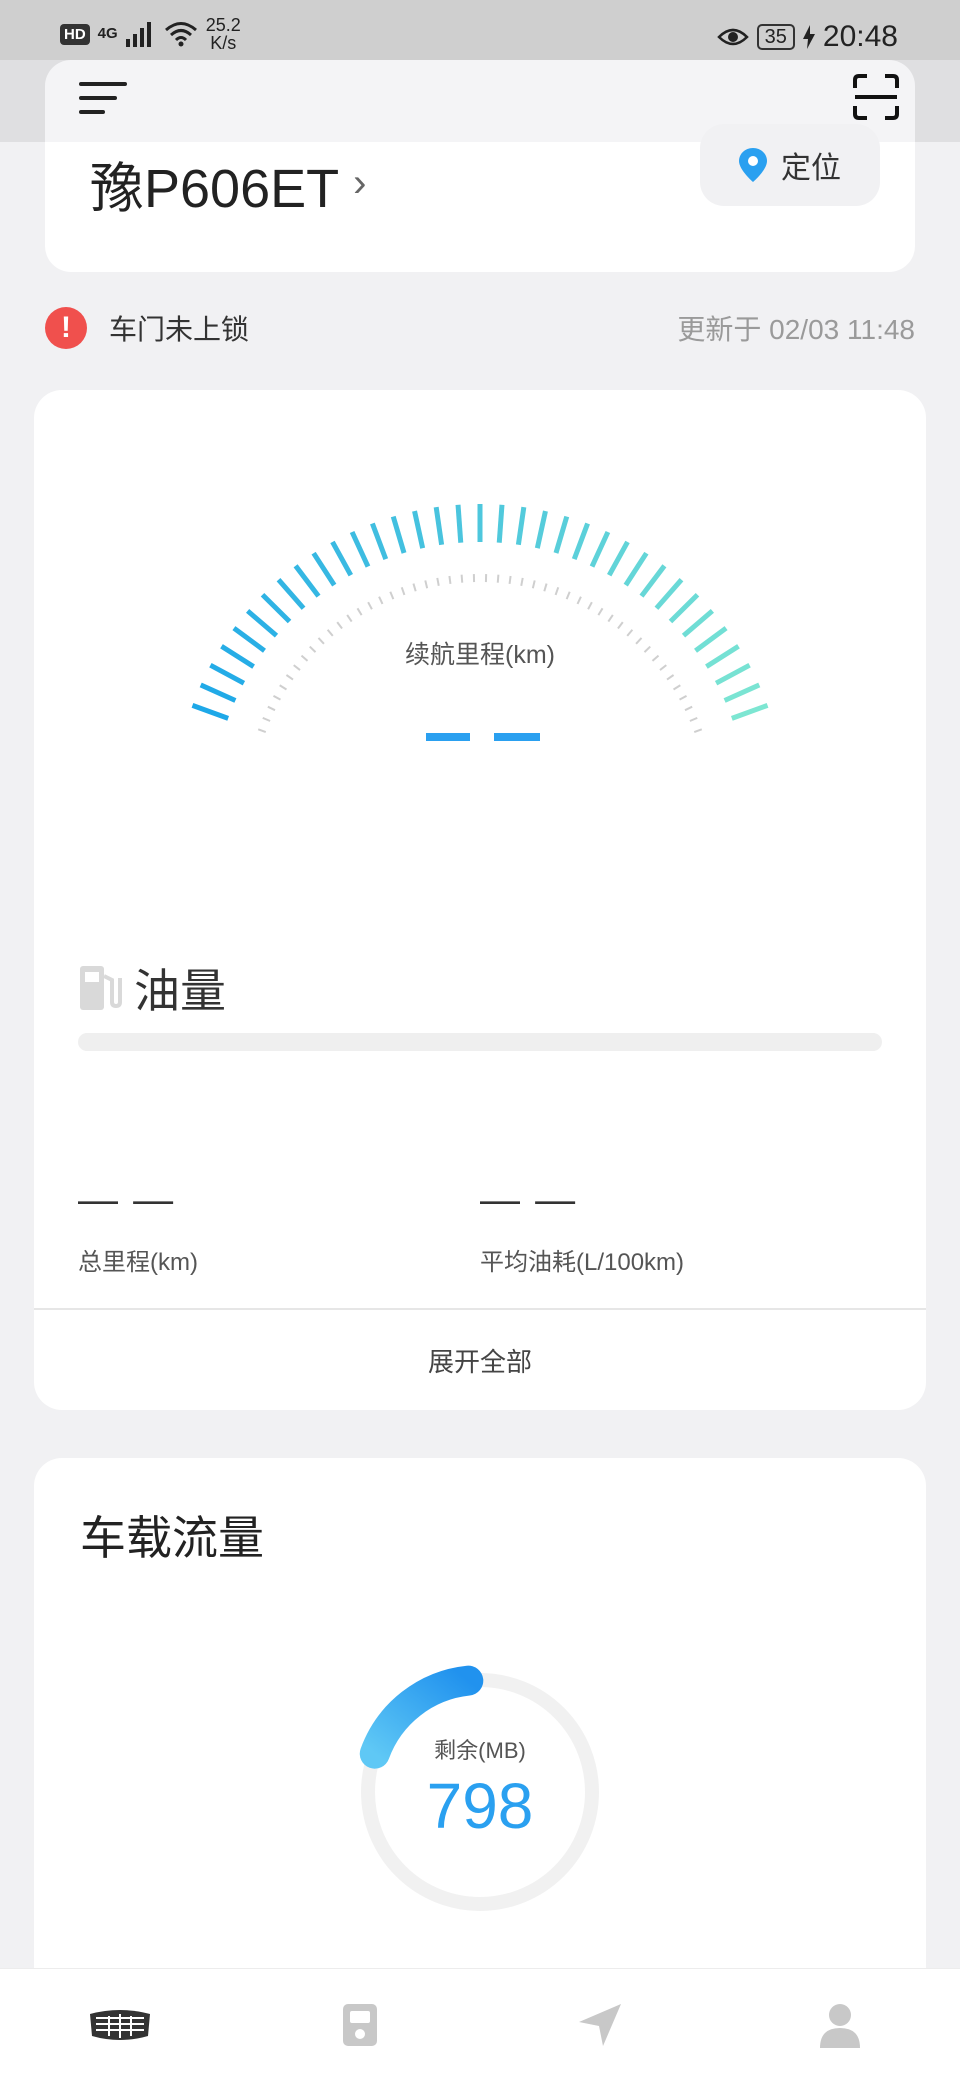  I want to click on fuel-pump-icon, so click(101, 988).